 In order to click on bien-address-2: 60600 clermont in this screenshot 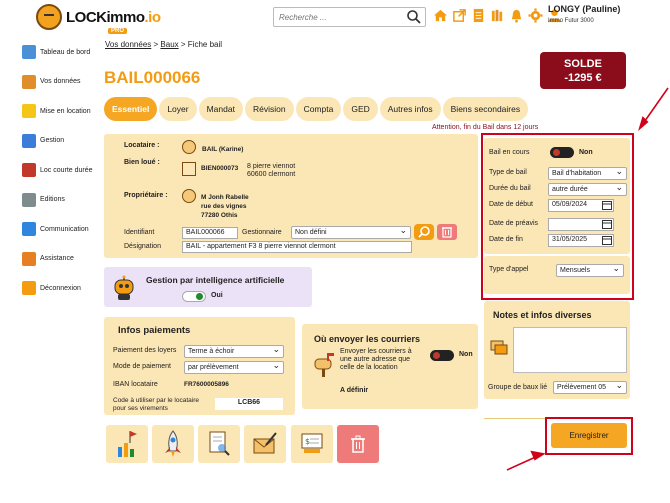, I will do `click(271, 174)`.